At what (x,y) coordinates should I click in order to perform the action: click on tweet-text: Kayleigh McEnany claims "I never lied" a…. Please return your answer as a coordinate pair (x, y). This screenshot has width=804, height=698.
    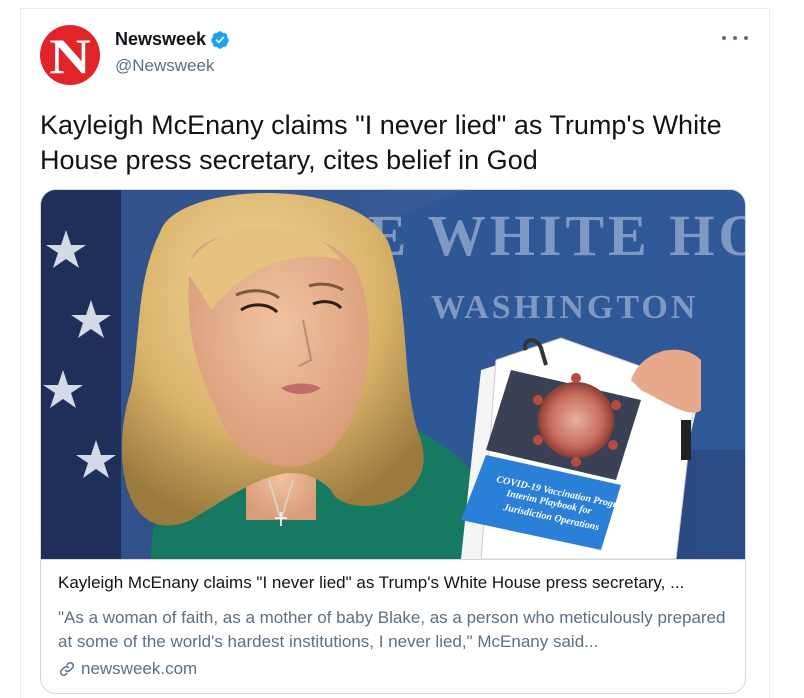
    Looking at the image, I should click on (381, 142).